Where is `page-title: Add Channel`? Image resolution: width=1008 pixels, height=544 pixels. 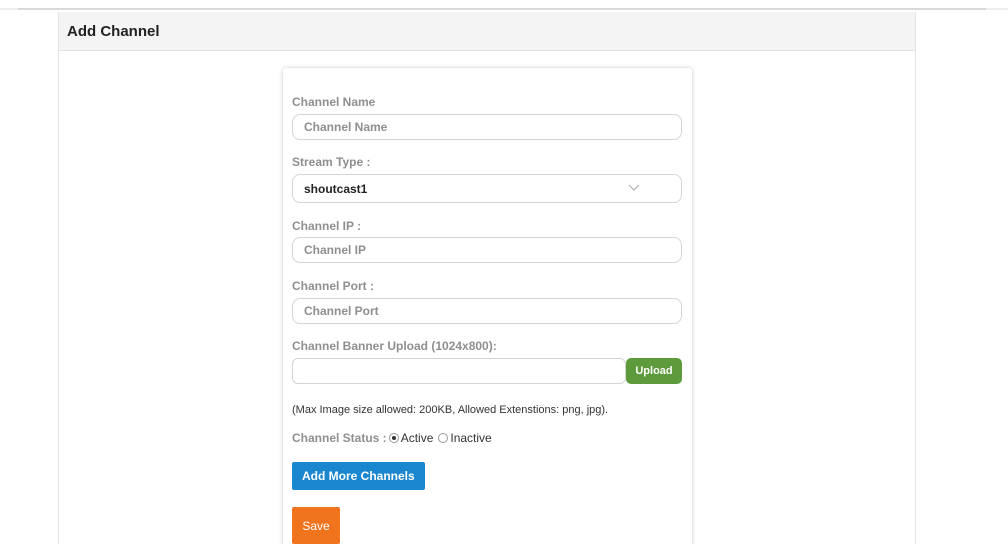 page-title: Add Channel is located at coordinates (113, 31).